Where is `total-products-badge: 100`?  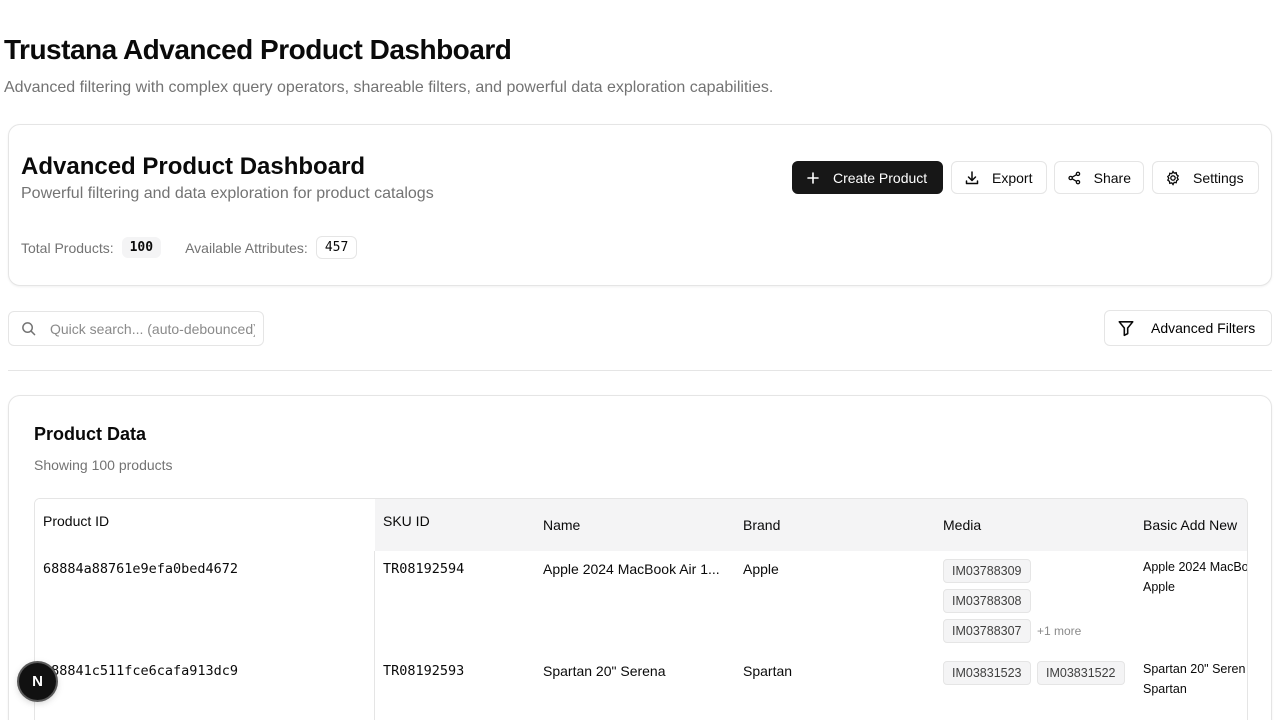
total-products-badge: 100 is located at coordinates (141, 247).